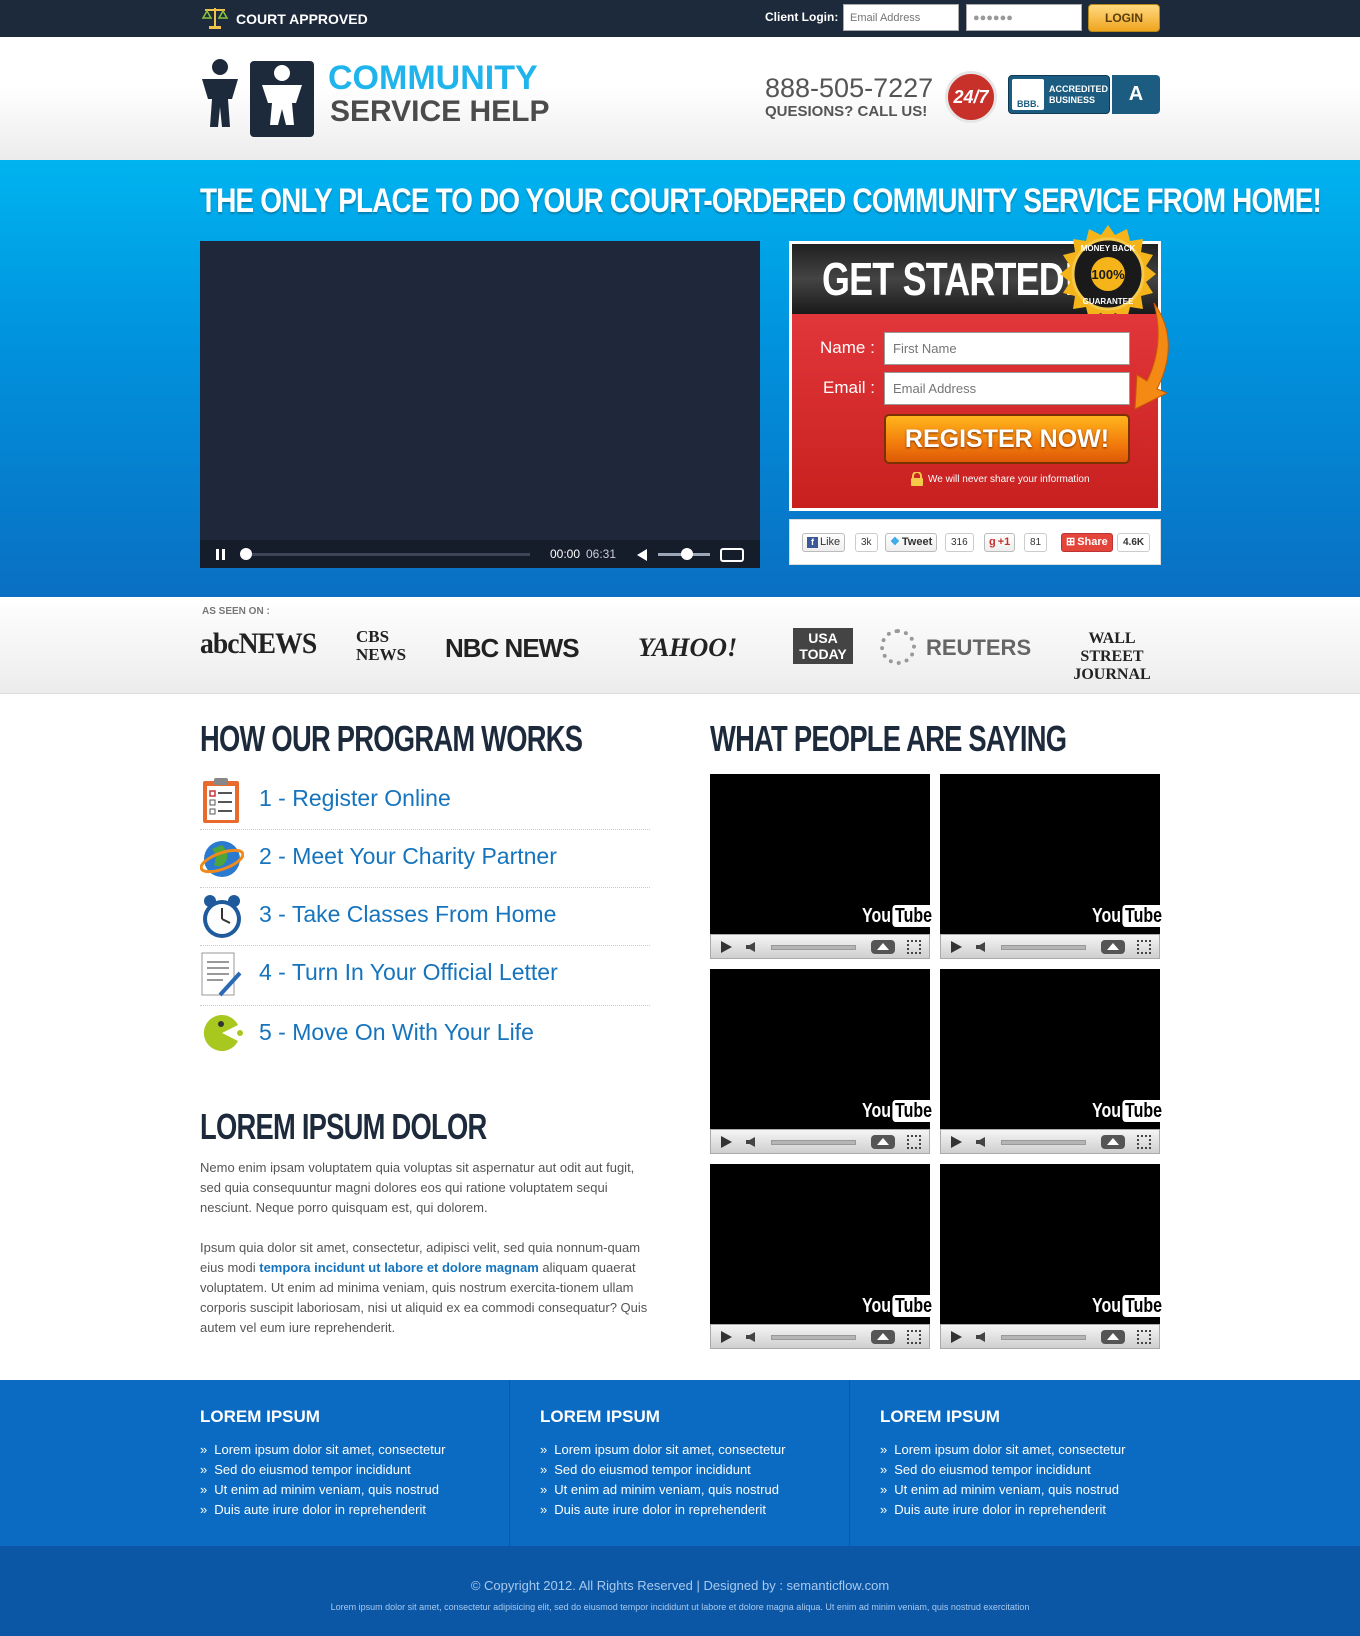 Image resolution: width=1360 pixels, height=1636 pixels. I want to click on wall-street-journal-logo: WALL STREET JOURNAL, so click(1112, 656).